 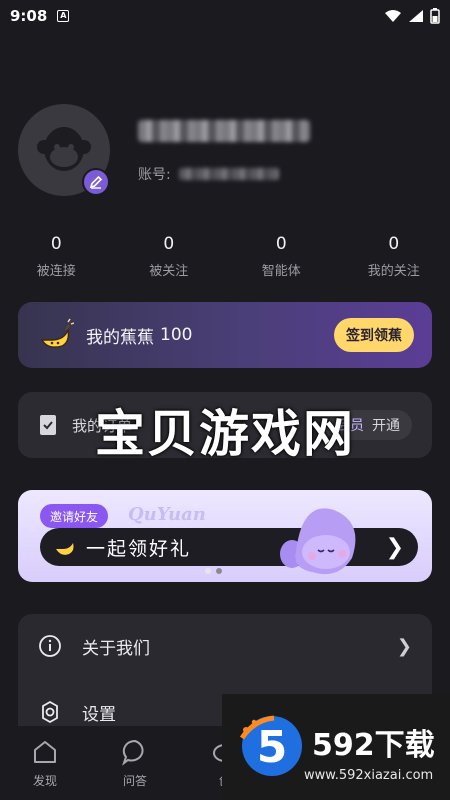 I want to click on banana-amount: 100, so click(x=176, y=335).